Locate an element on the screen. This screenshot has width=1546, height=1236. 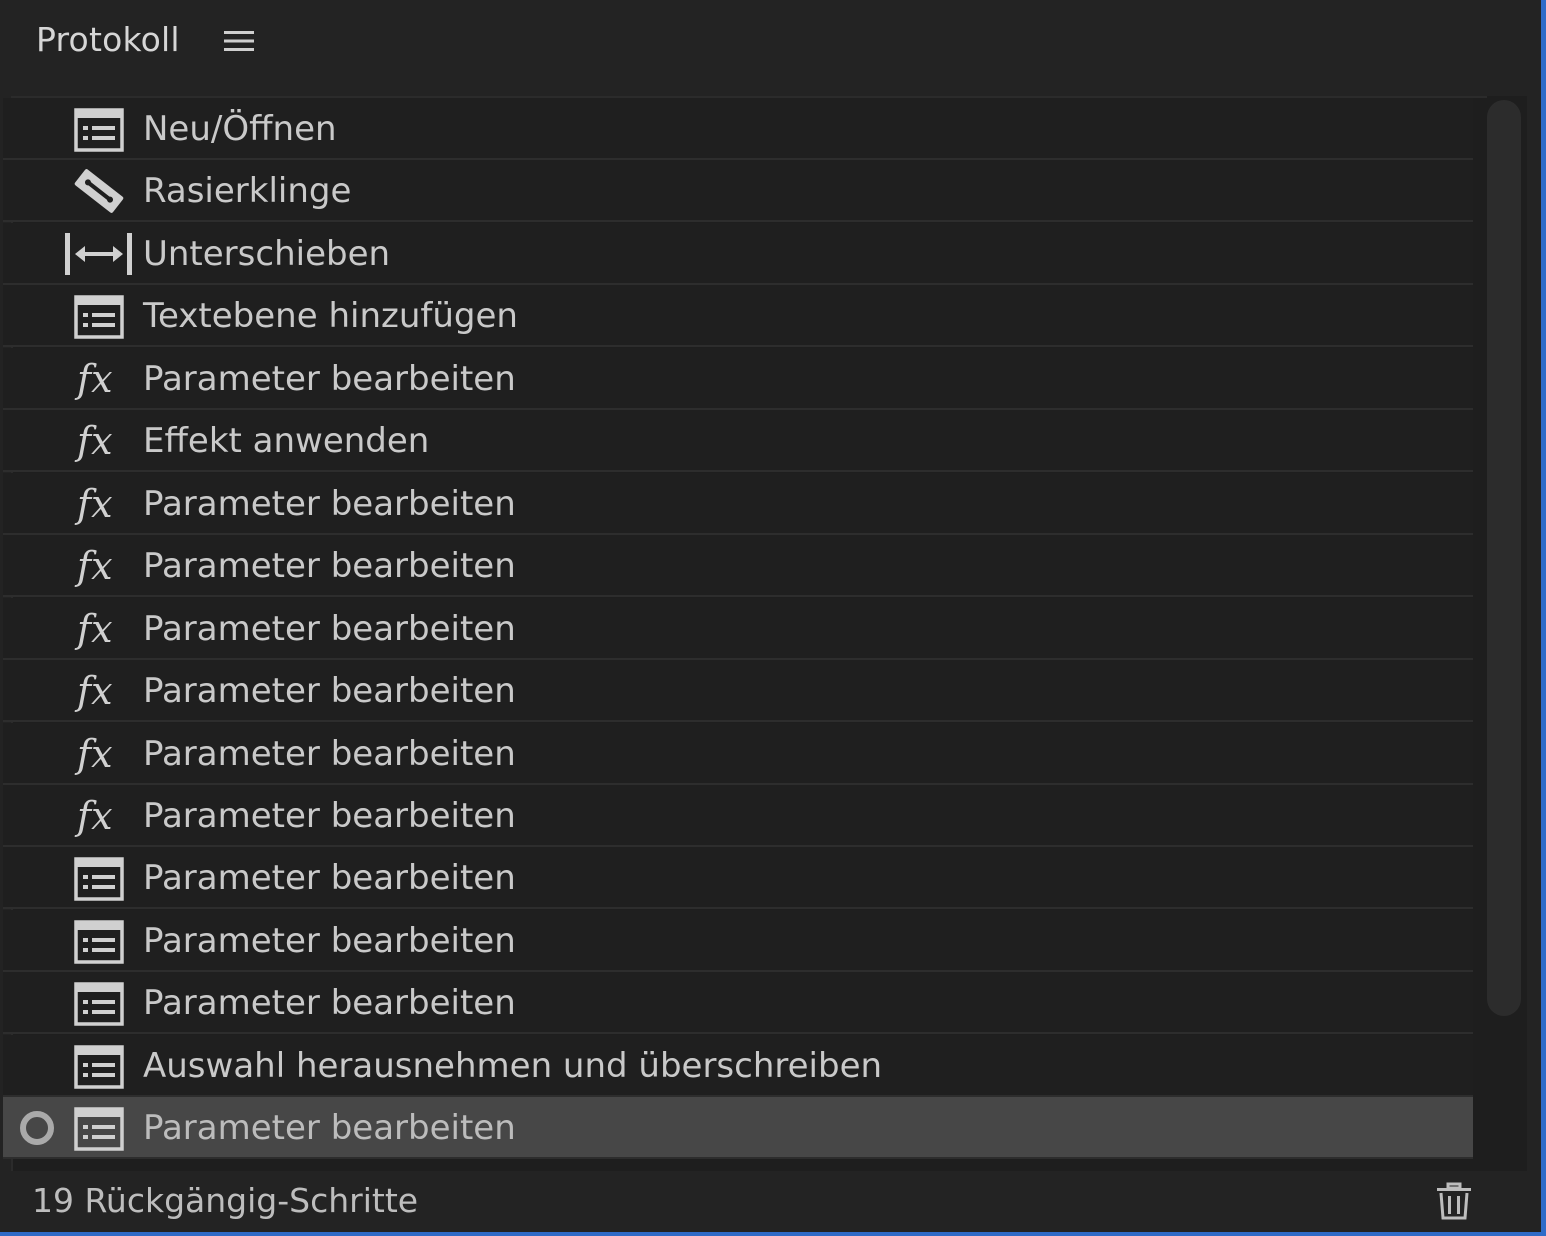
history-item: Rasierklinge is located at coordinates (738, 191).